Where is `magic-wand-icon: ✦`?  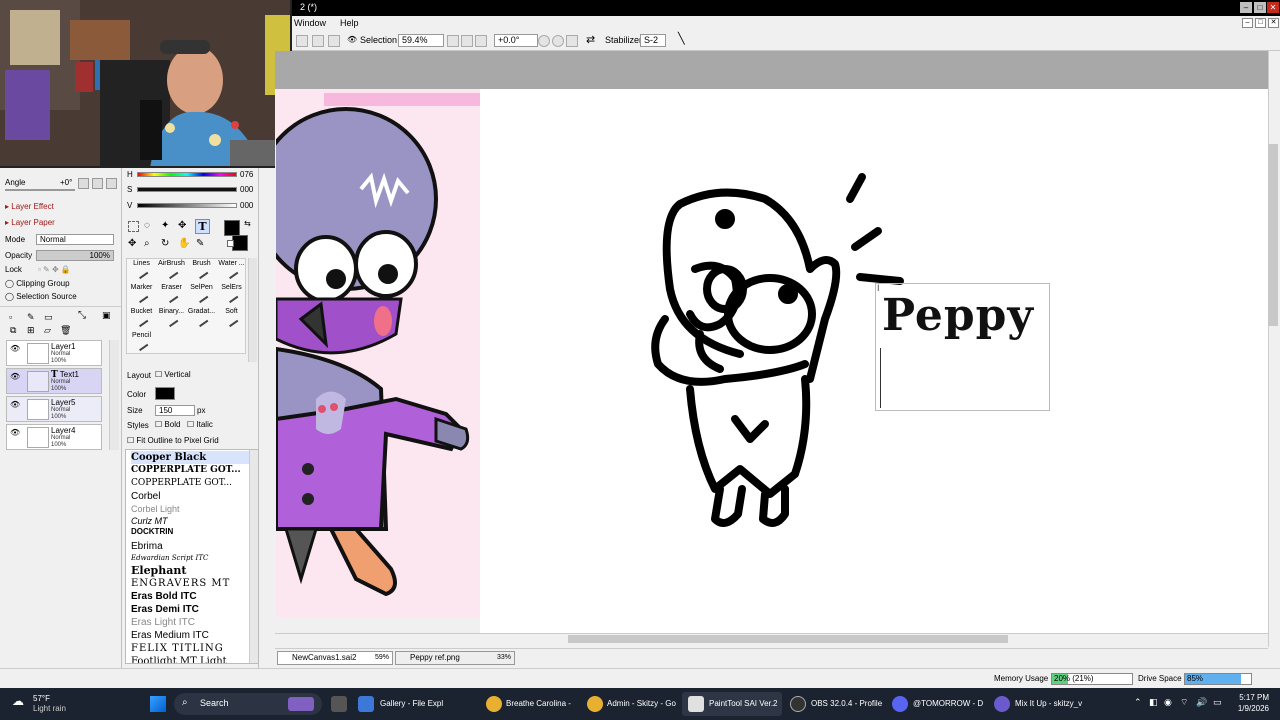
magic-wand-icon: ✦ is located at coordinates (165, 225).